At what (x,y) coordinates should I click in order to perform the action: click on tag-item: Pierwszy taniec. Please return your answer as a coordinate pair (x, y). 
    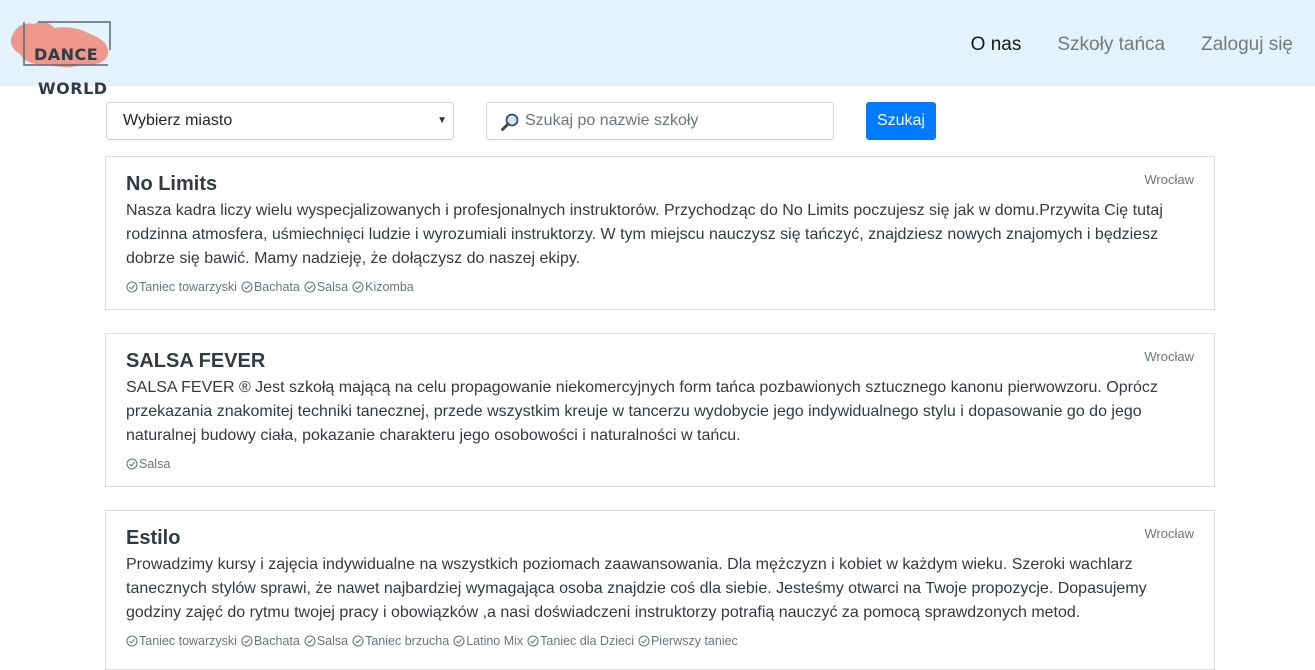
    Looking at the image, I should click on (688, 641).